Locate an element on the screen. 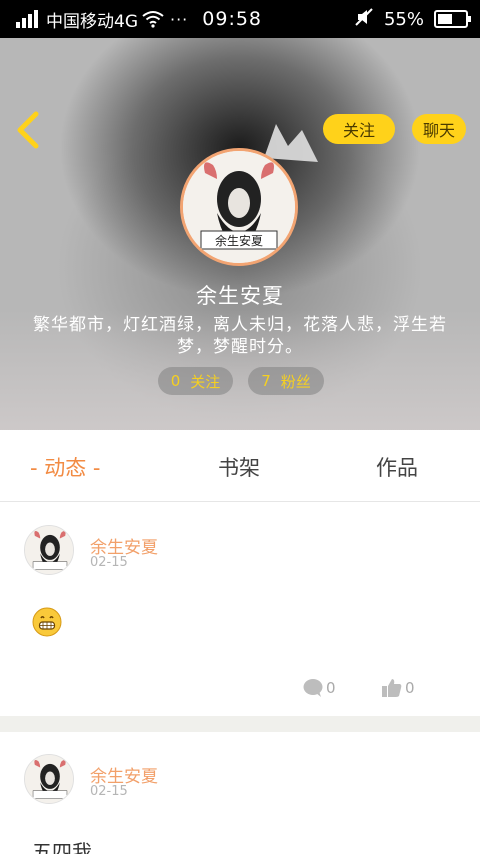  wifi-icon is located at coordinates (153, 19).